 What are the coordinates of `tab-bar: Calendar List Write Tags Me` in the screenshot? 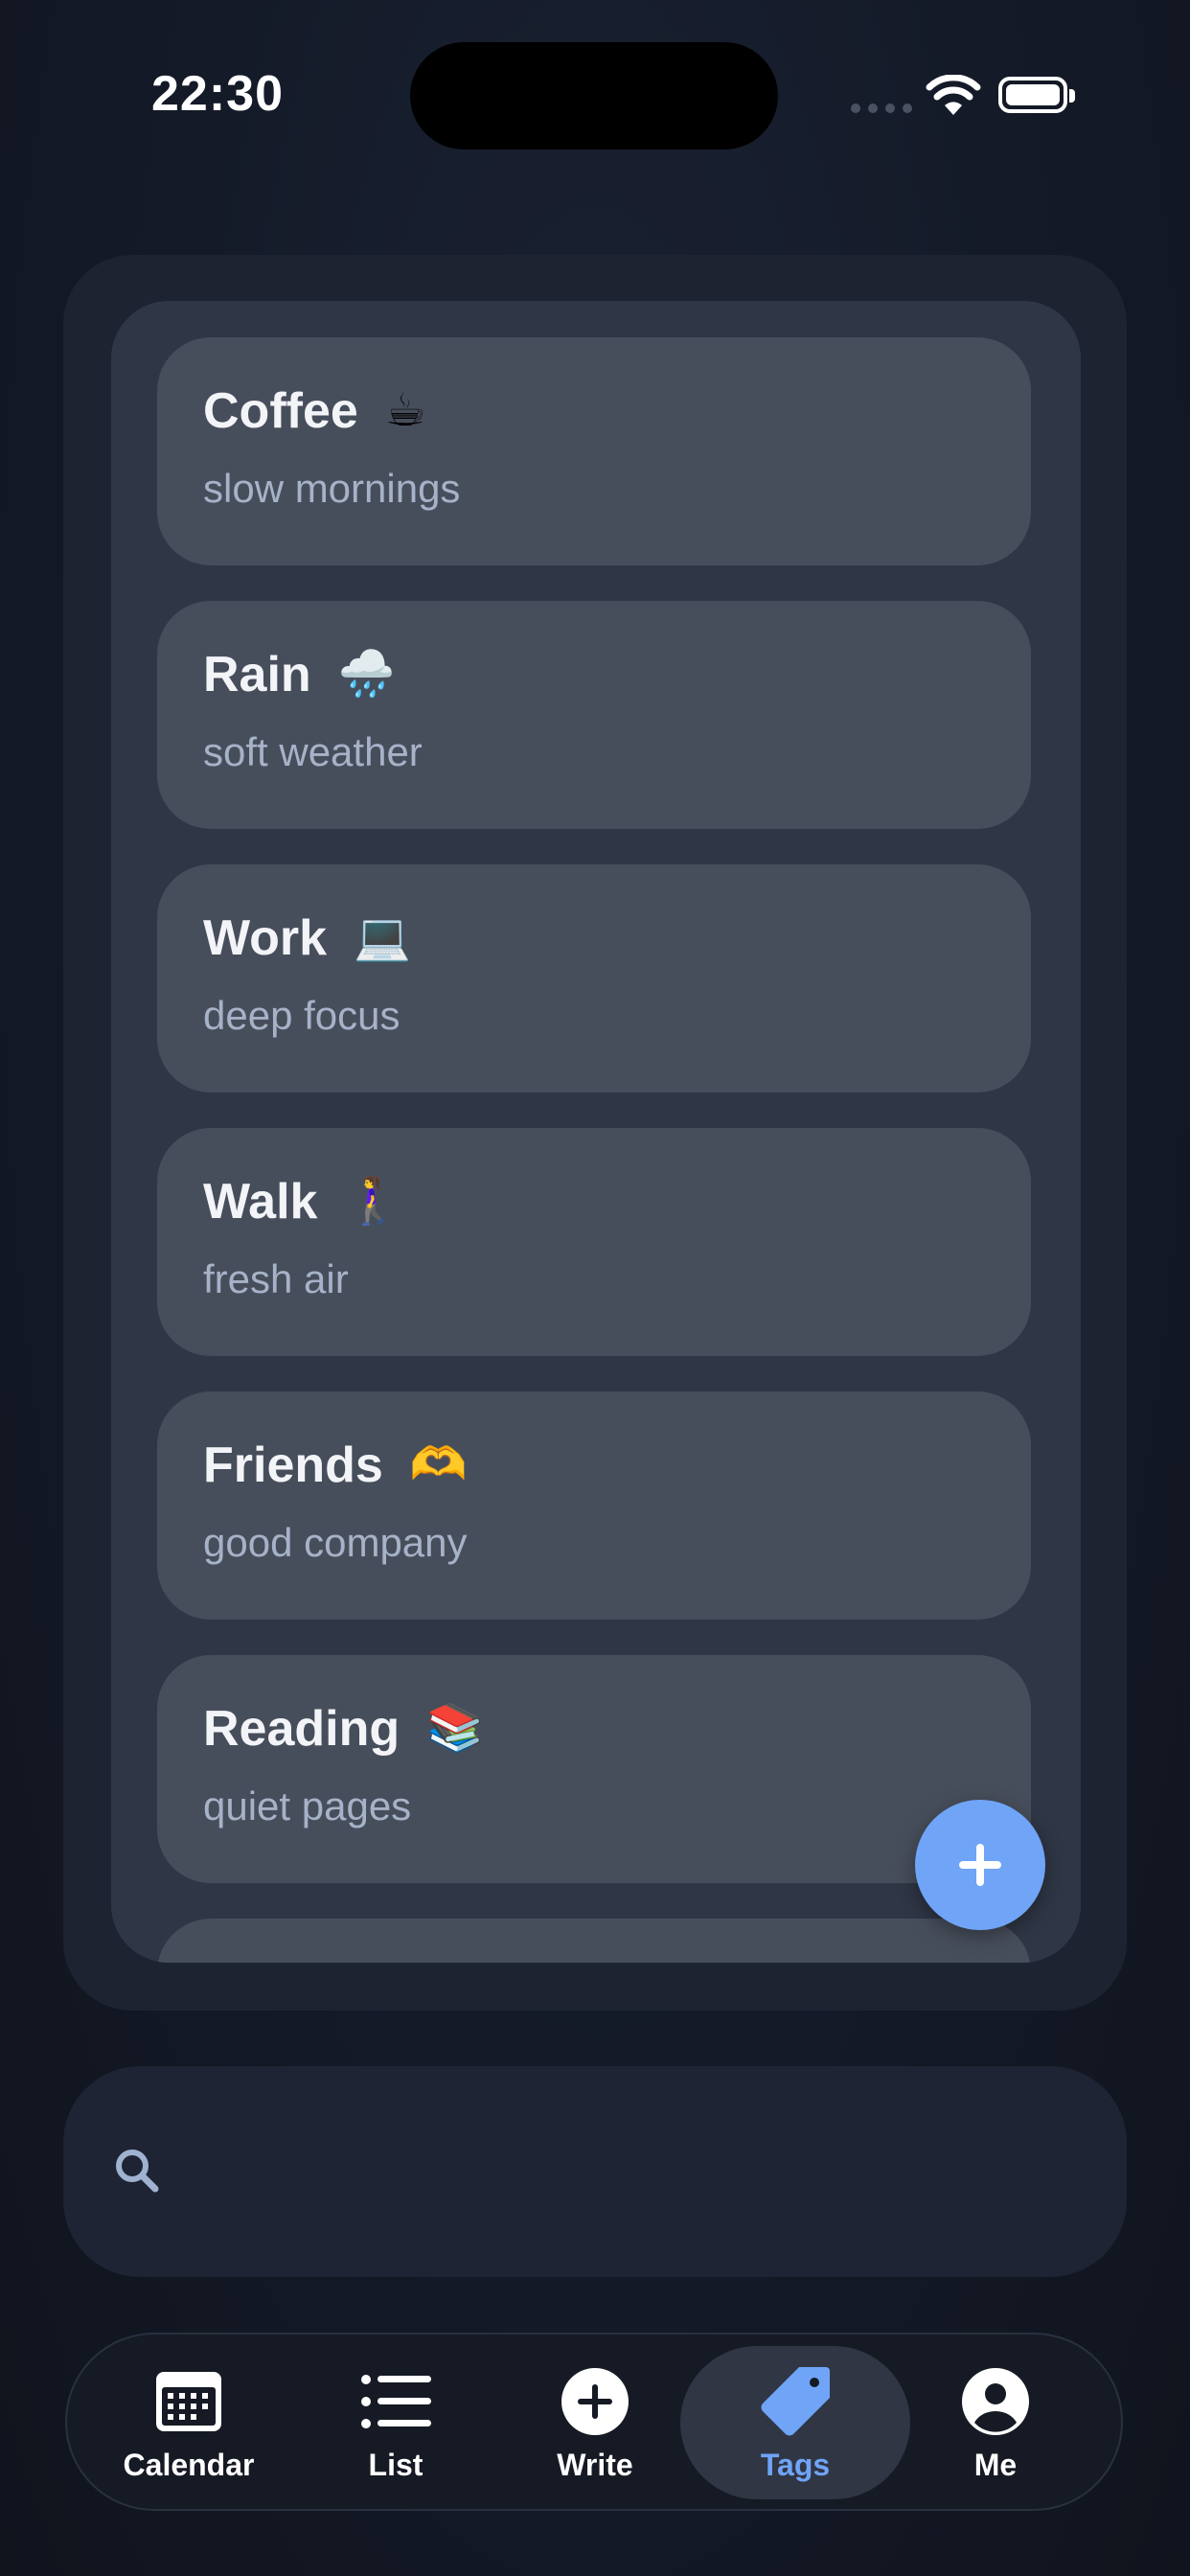 It's located at (594, 2422).